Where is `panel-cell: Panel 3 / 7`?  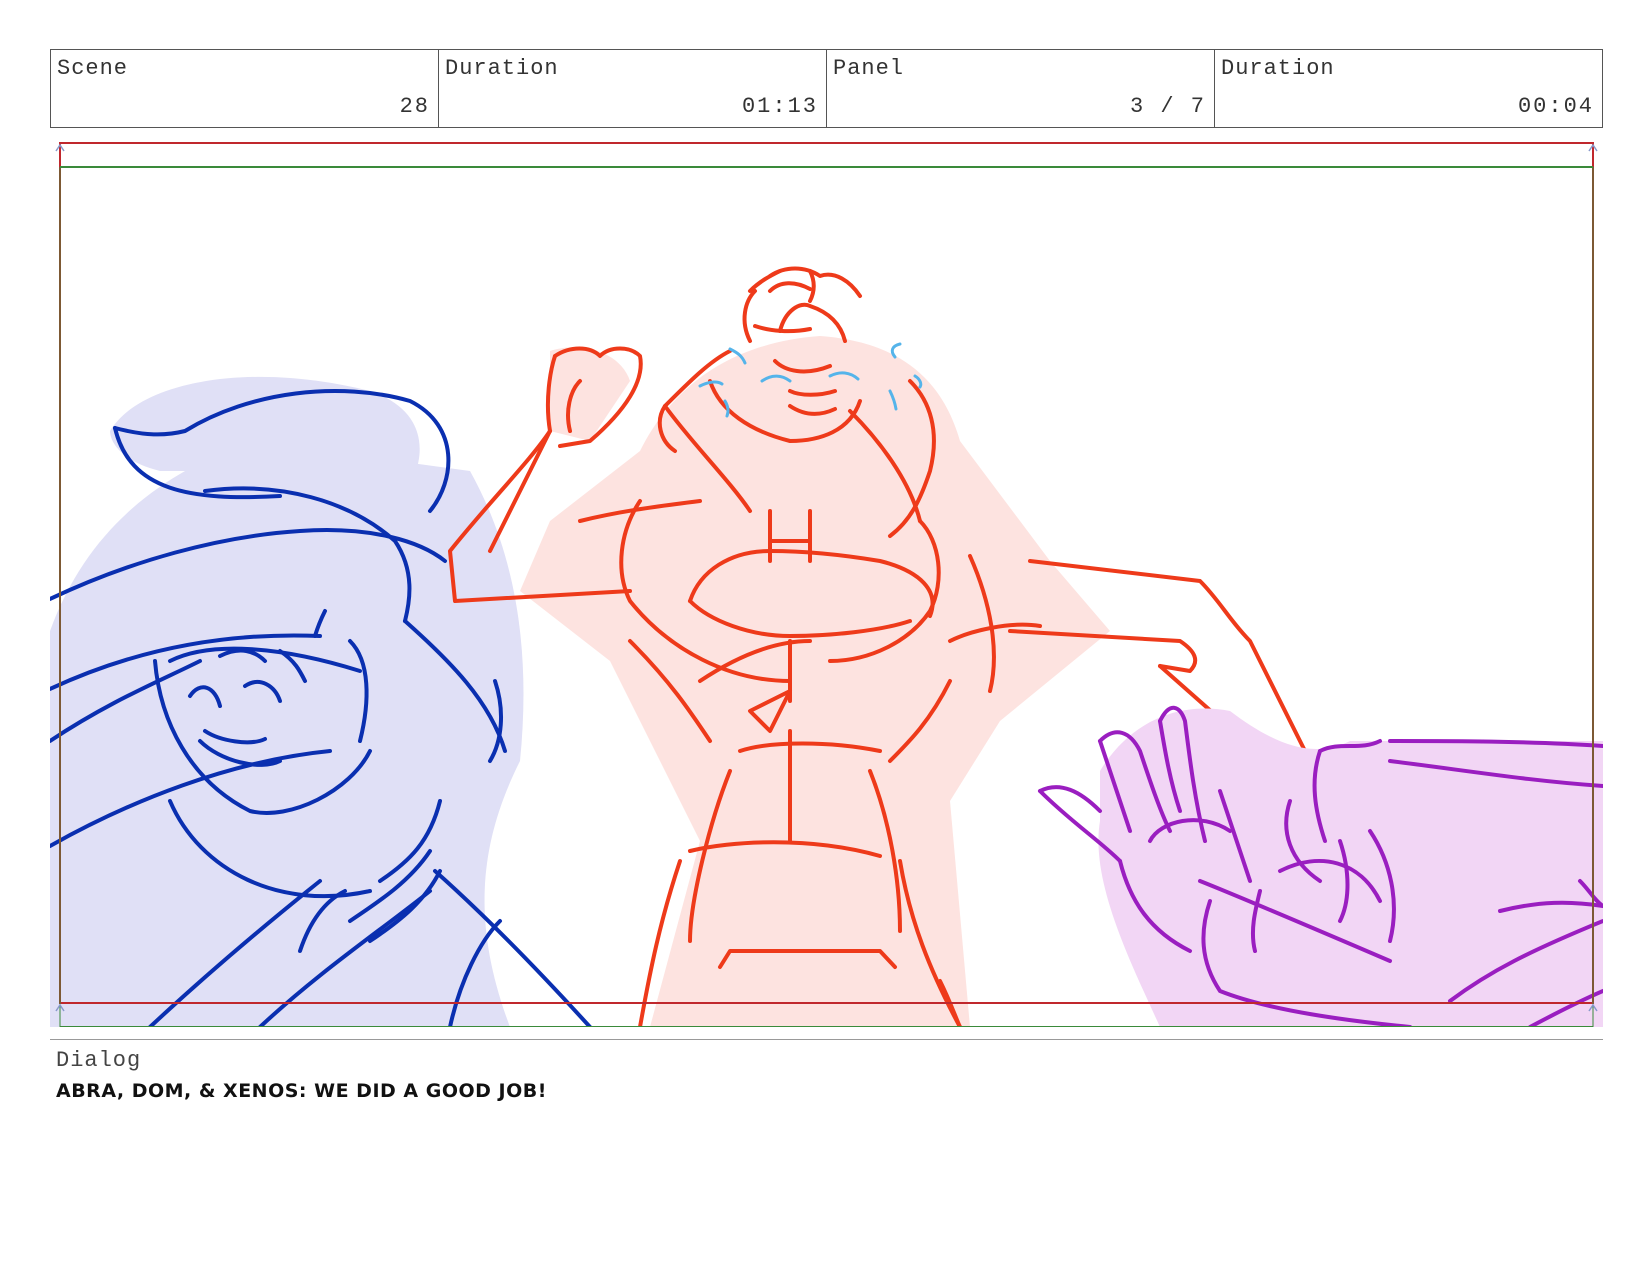 panel-cell: Panel 3 / 7 is located at coordinates (1021, 88).